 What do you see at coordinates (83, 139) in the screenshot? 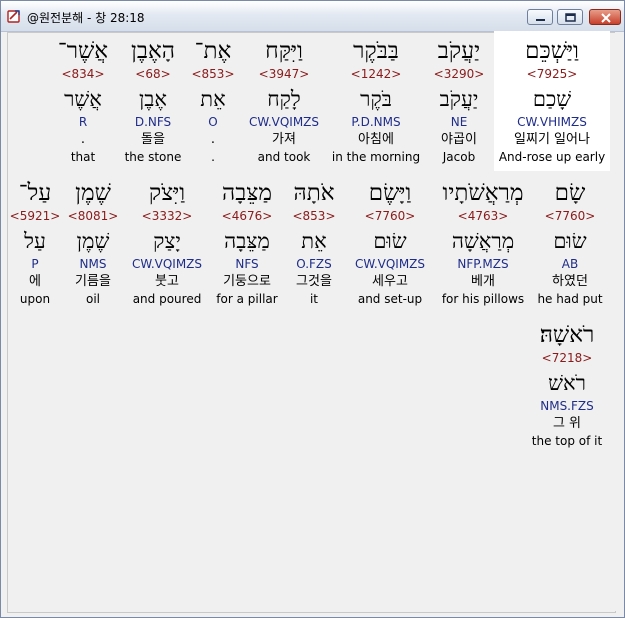
I see `korean-gloss: .` at bounding box center [83, 139].